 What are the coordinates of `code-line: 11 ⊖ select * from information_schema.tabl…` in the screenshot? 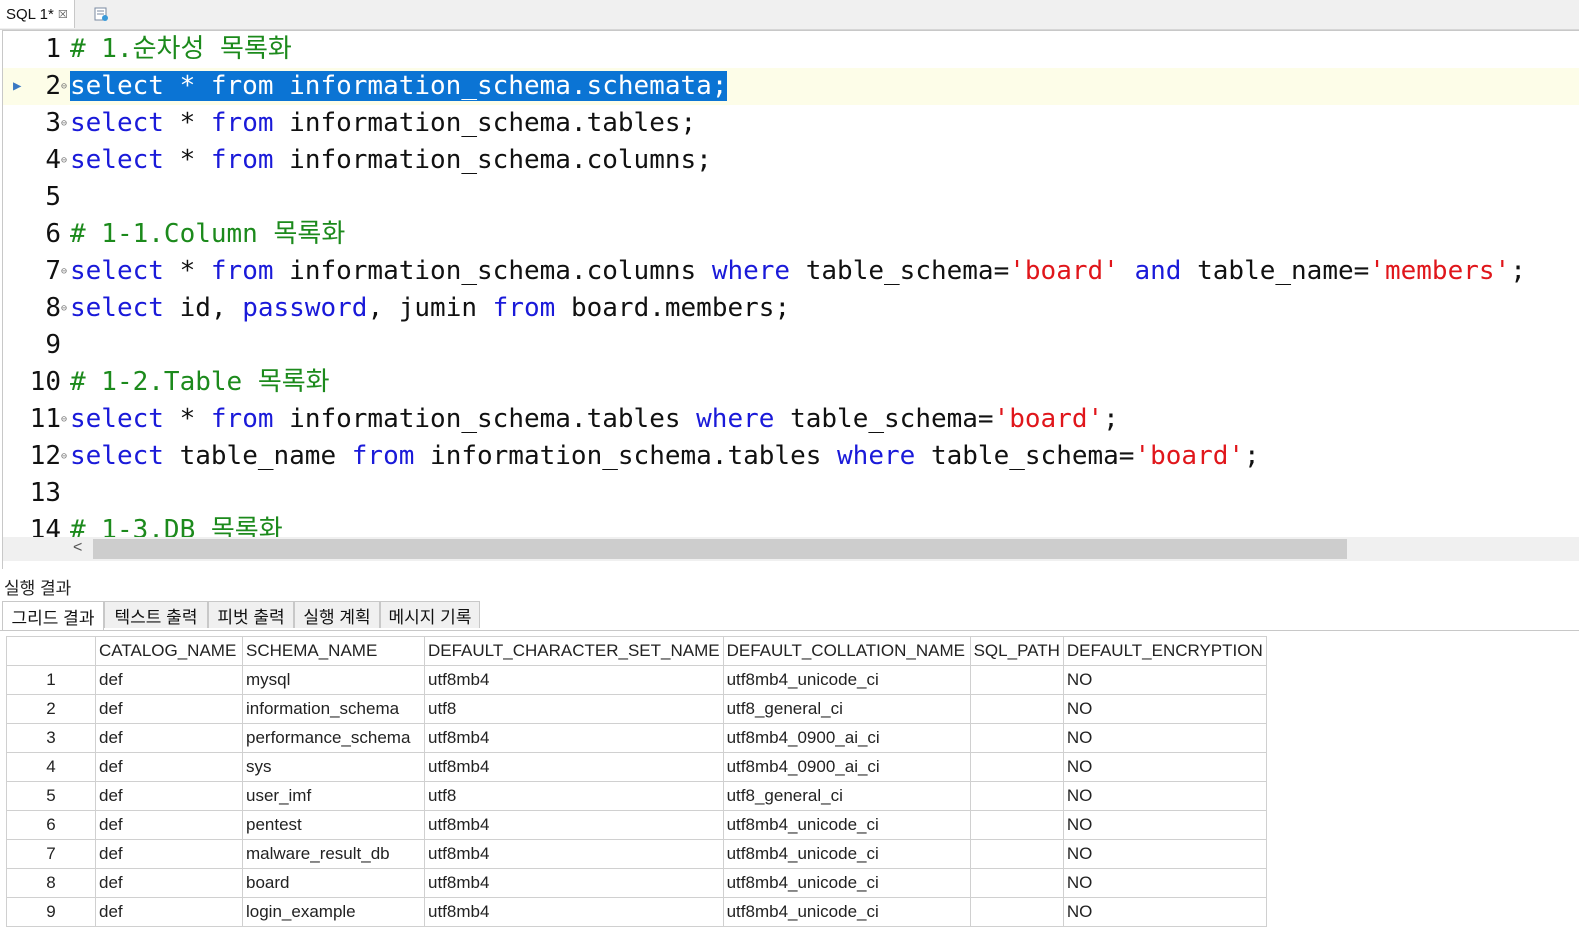 It's located at (791, 419).